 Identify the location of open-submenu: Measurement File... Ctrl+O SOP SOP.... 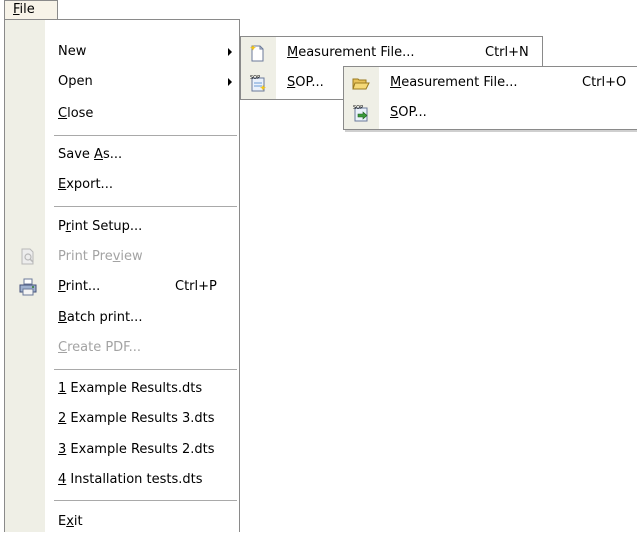
(490, 98).